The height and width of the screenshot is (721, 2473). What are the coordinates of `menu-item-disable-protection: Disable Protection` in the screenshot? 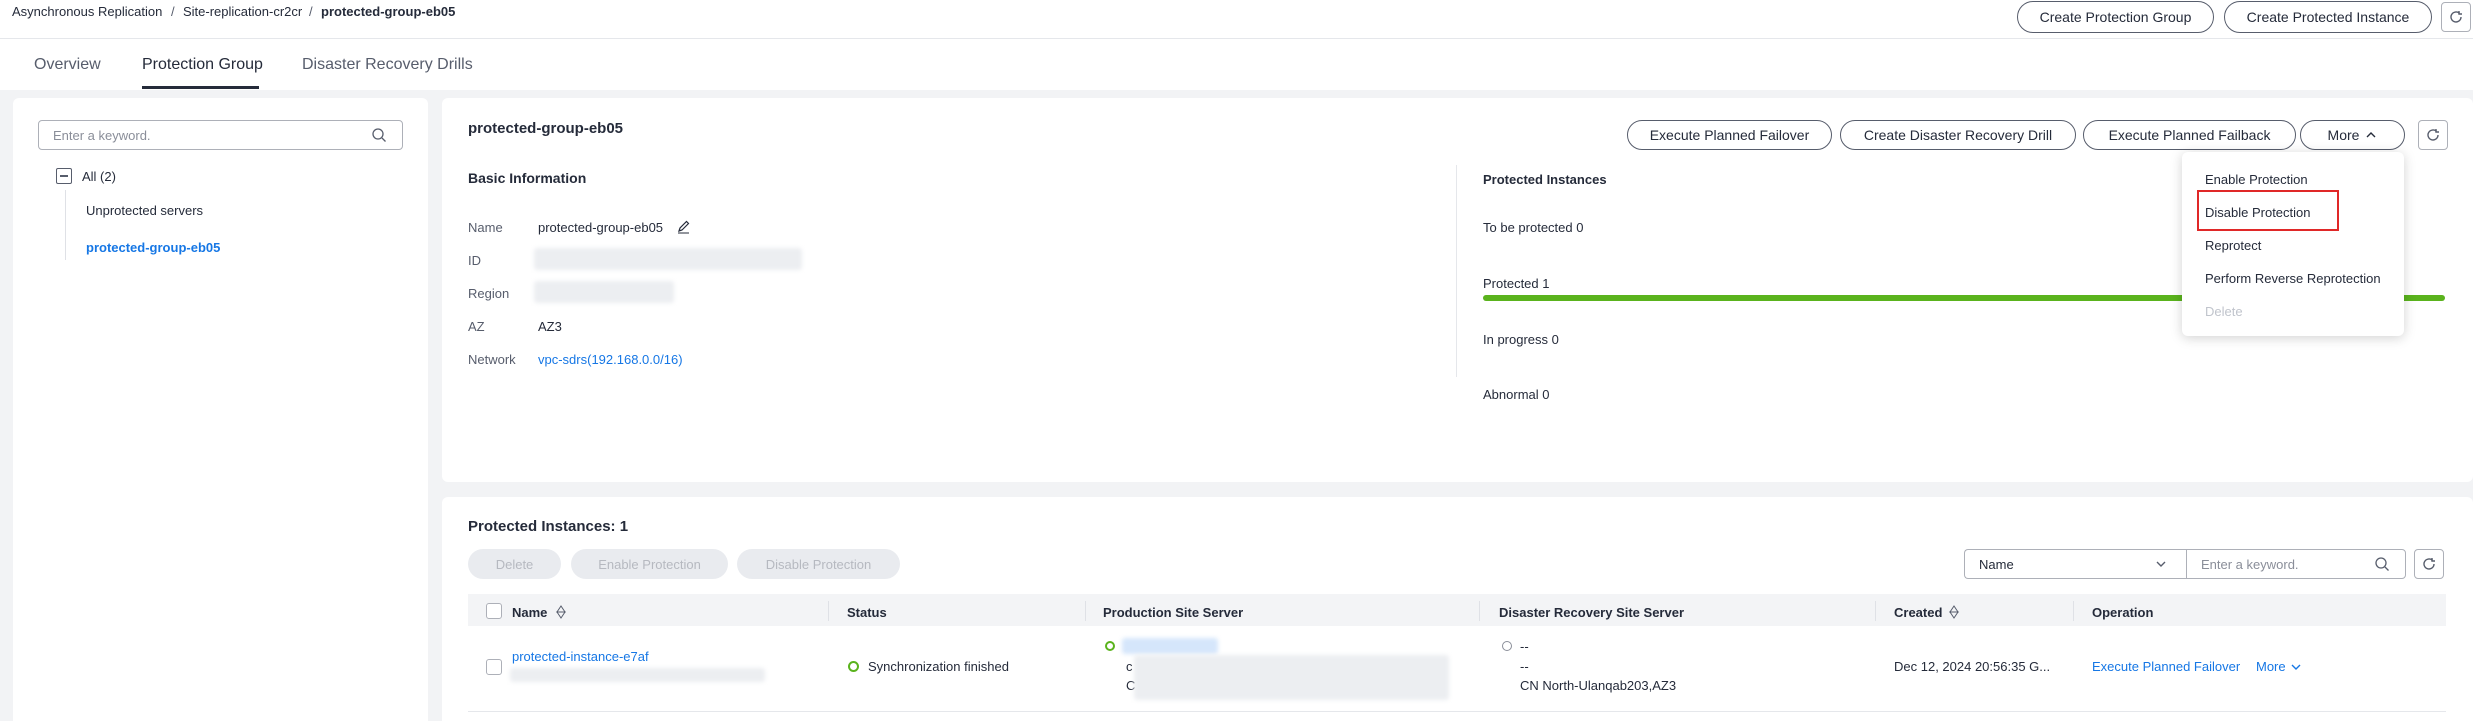 It's located at (2258, 212).